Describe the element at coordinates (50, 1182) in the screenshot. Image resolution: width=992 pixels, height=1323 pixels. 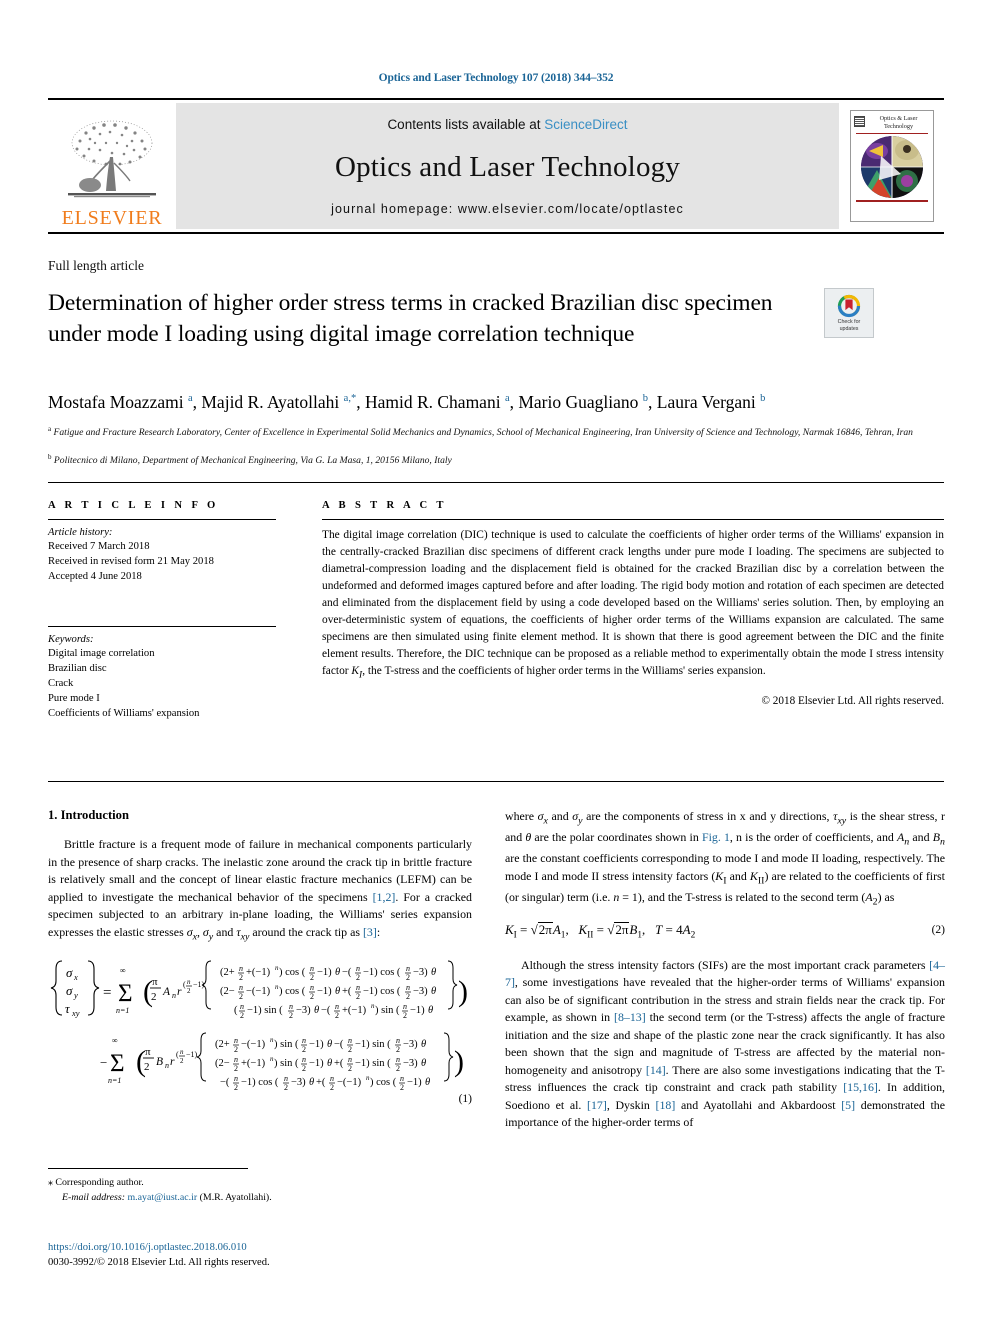
I see `corresponding-marker: ⁎` at that location.